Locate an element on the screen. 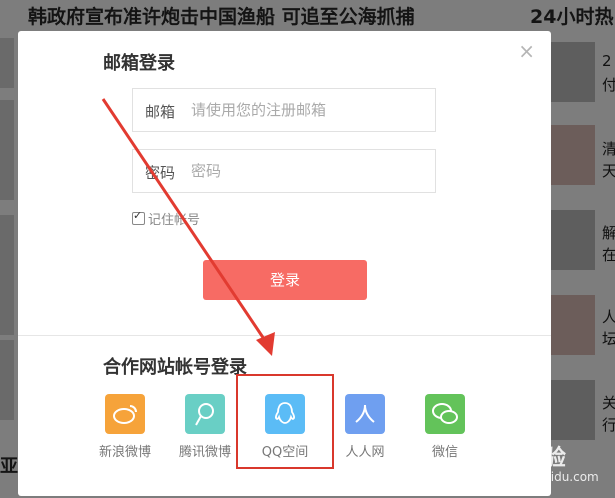 This screenshot has height=498, width=615. baidu-watermark: Bai 经验 is located at coordinates (520, 458).